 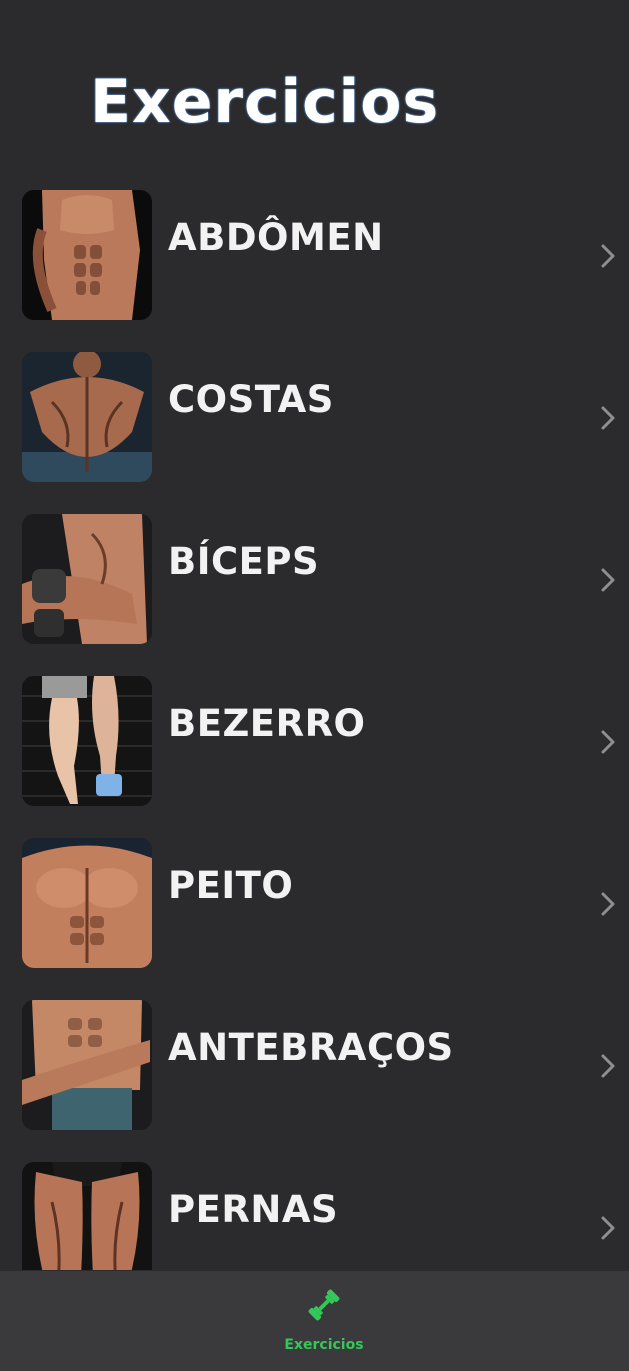 I want to click on list-item-label: ANTEBRAÇOS, so click(x=311, y=1047).